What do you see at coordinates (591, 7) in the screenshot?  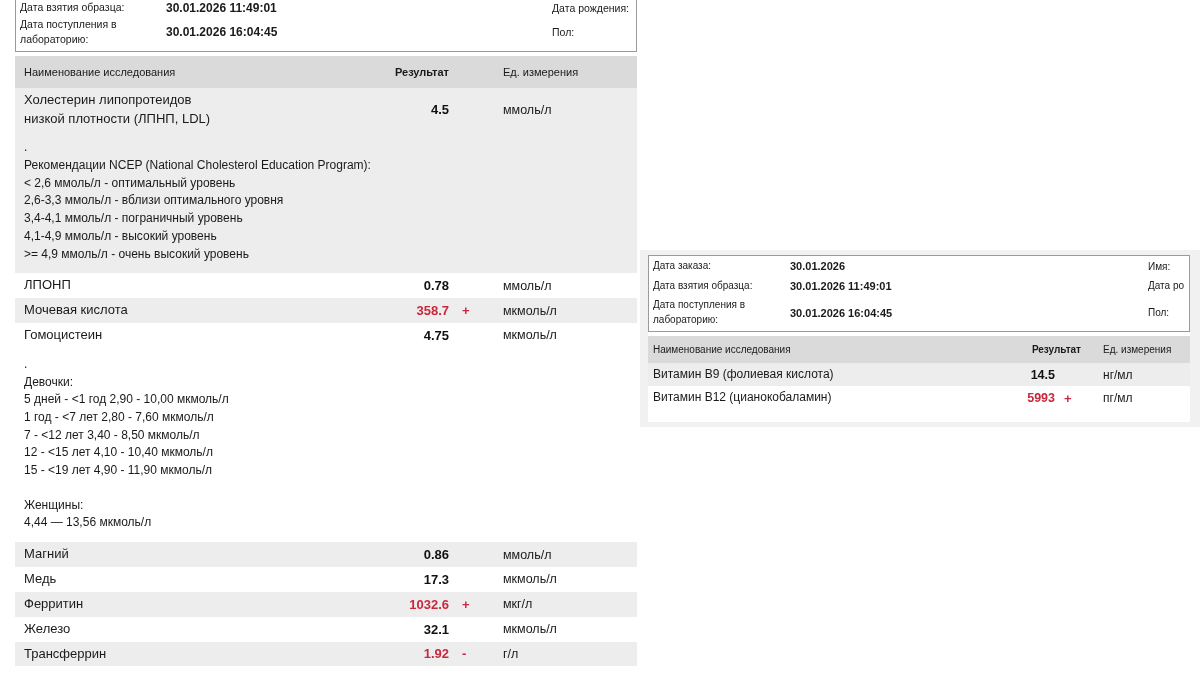 I see `info-label: Дата рождения:` at bounding box center [591, 7].